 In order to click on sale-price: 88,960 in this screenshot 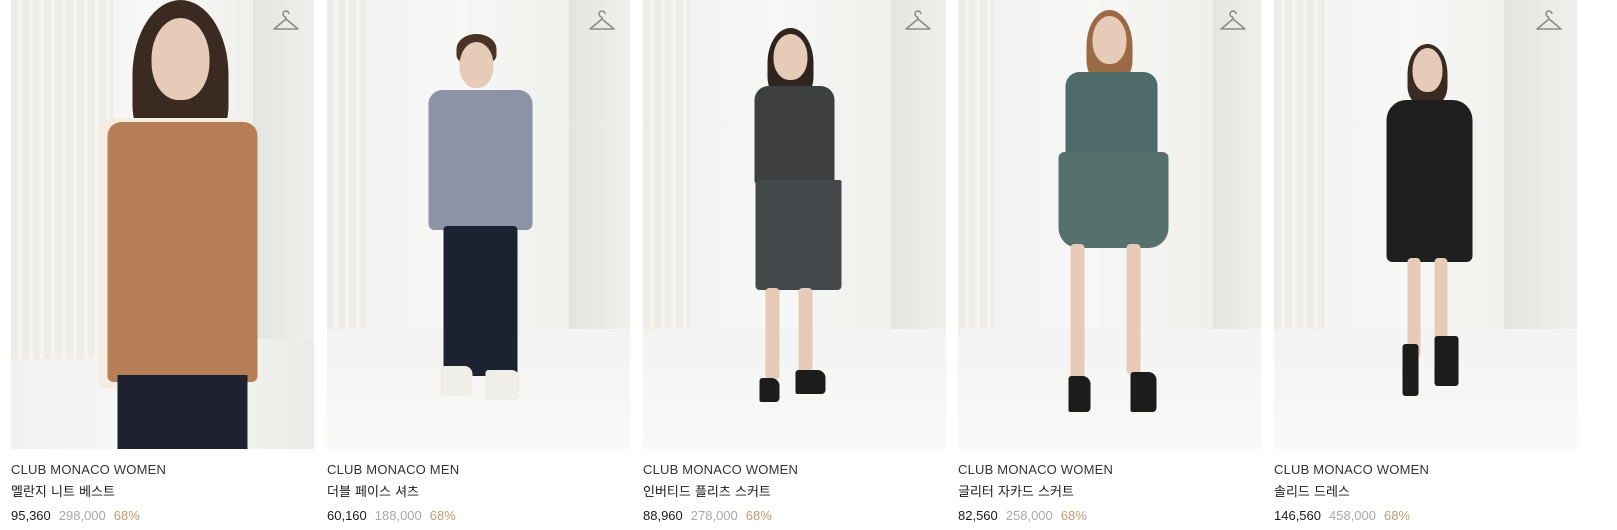, I will do `click(663, 515)`.